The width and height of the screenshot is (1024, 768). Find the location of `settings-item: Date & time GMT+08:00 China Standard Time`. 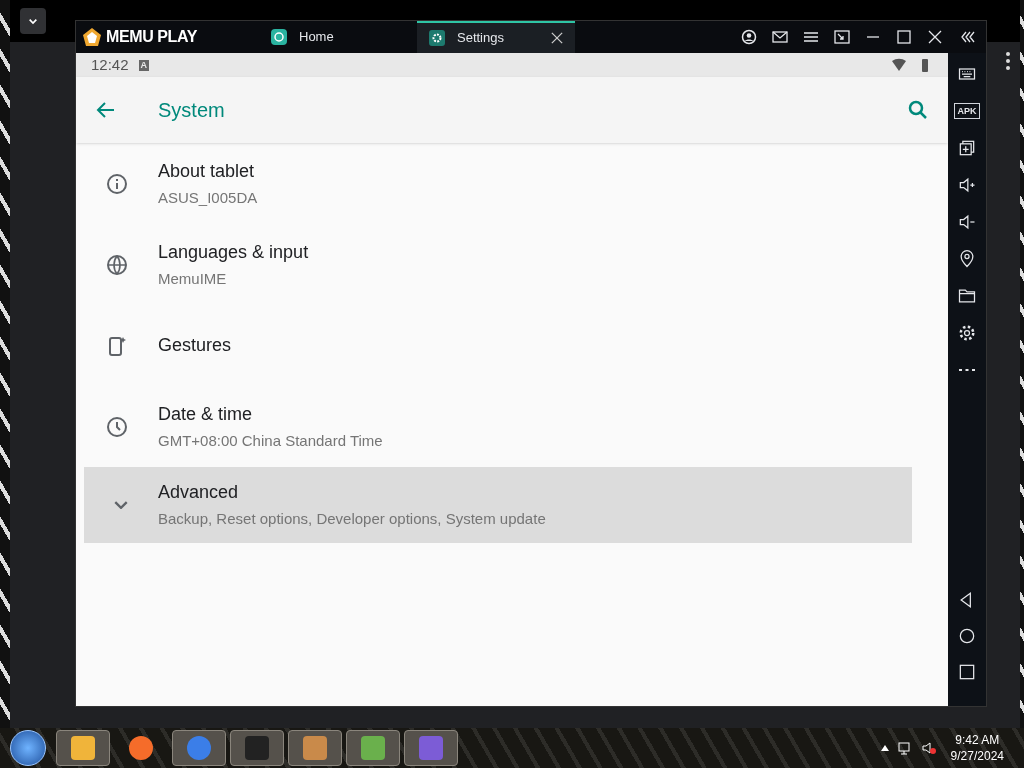

settings-item: Date & time GMT+08:00 China Standard Time is located at coordinates (512, 426).